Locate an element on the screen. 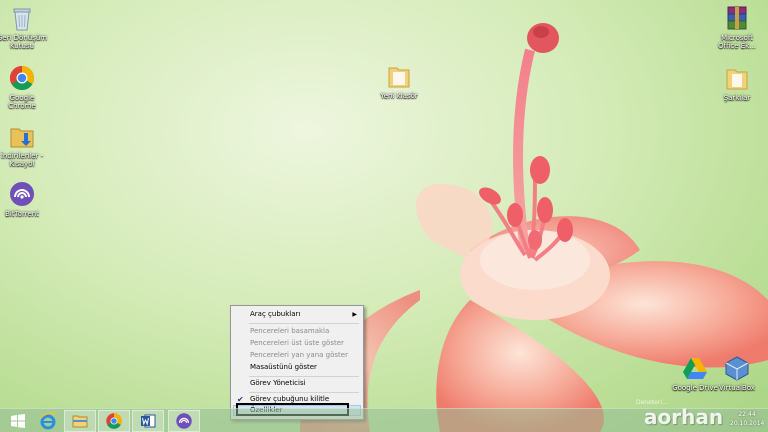 Image resolution: width=768 pixels, height=432 pixels. downloads-folder-icon is located at coordinates (22, 136).